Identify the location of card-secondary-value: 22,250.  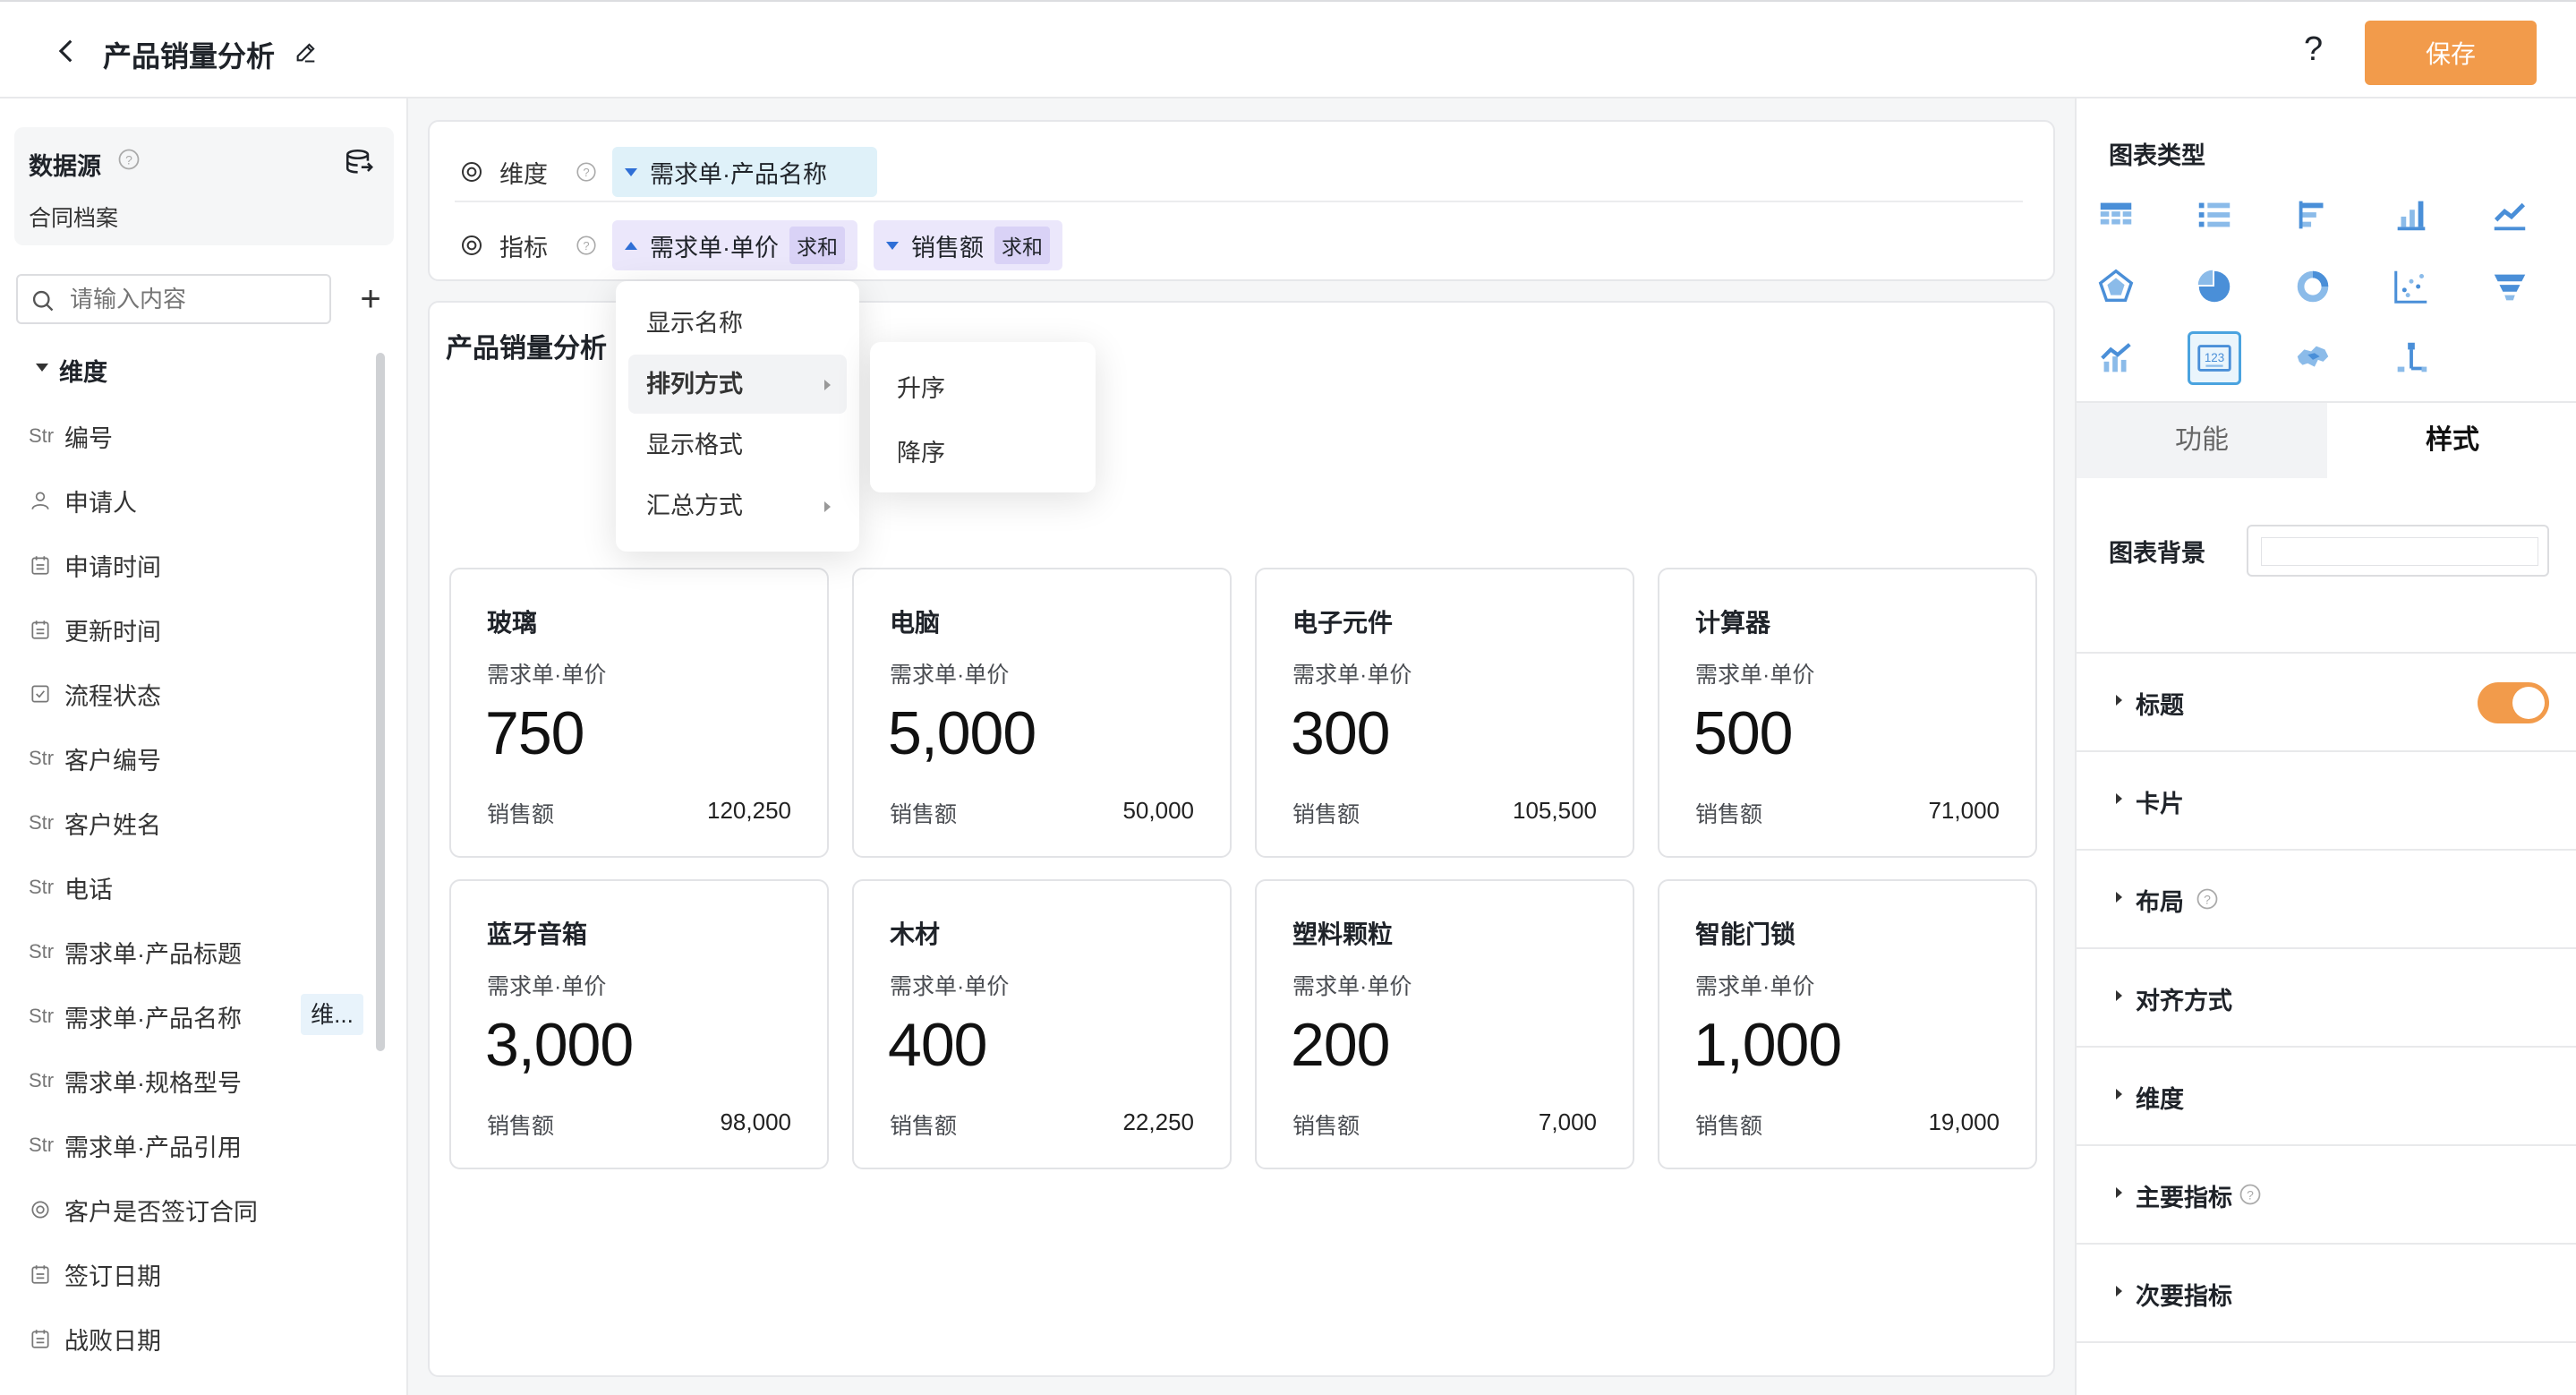
(1158, 1121).